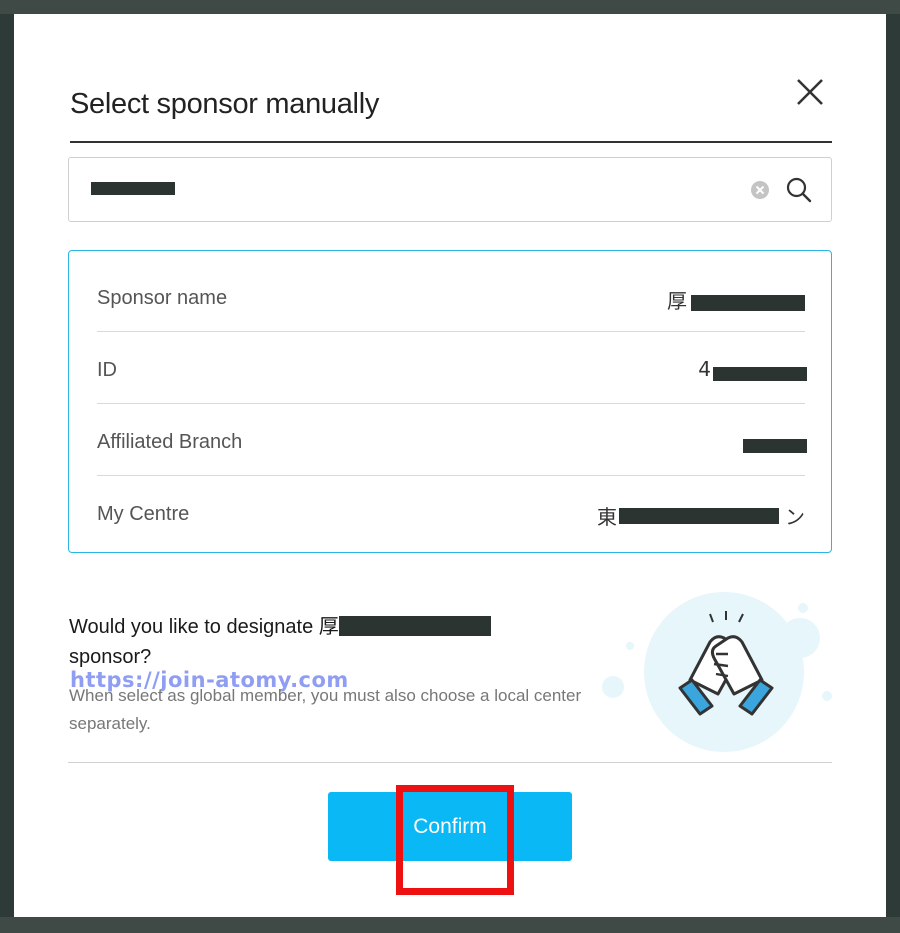 This screenshot has height=933, width=900. What do you see at coordinates (748, 303) in the screenshot?
I see `redacted-sponsor-name` at bounding box center [748, 303].